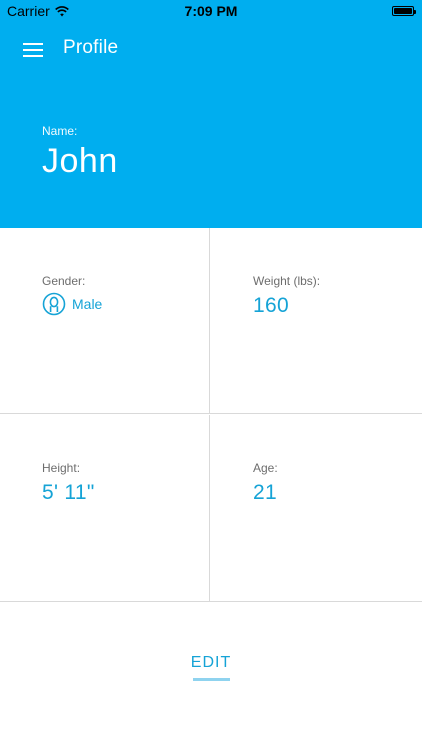 Image resolution: width=422 pixels, height=750 pixels. What do you see at coordinates (64, 281) in the screenshot?
I see `gender-label: Gender:` at bounding box center [64, 281].